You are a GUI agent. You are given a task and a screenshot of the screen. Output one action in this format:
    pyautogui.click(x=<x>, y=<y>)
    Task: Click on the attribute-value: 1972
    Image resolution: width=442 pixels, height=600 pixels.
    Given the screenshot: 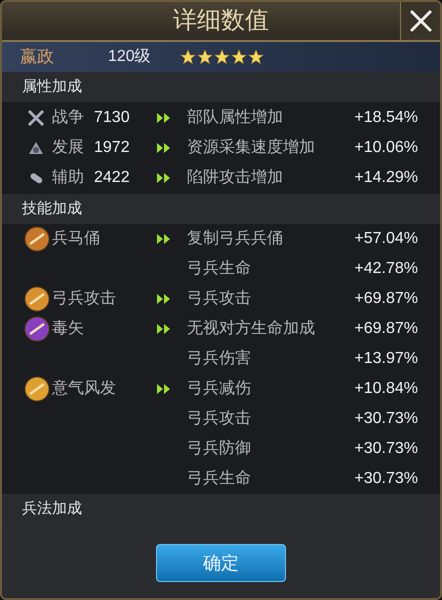 What is the action you would take?
    pyautogui.click(x=112, y=148)
    